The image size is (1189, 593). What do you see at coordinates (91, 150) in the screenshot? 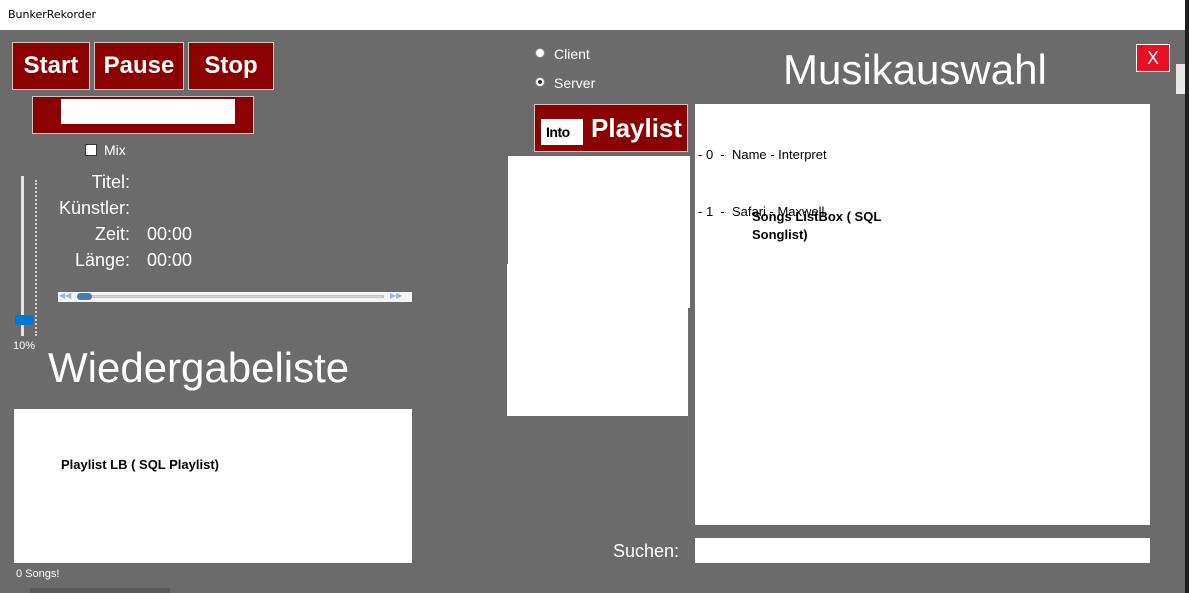
I see `mix-checkbox` at bounding box center [91, 150].